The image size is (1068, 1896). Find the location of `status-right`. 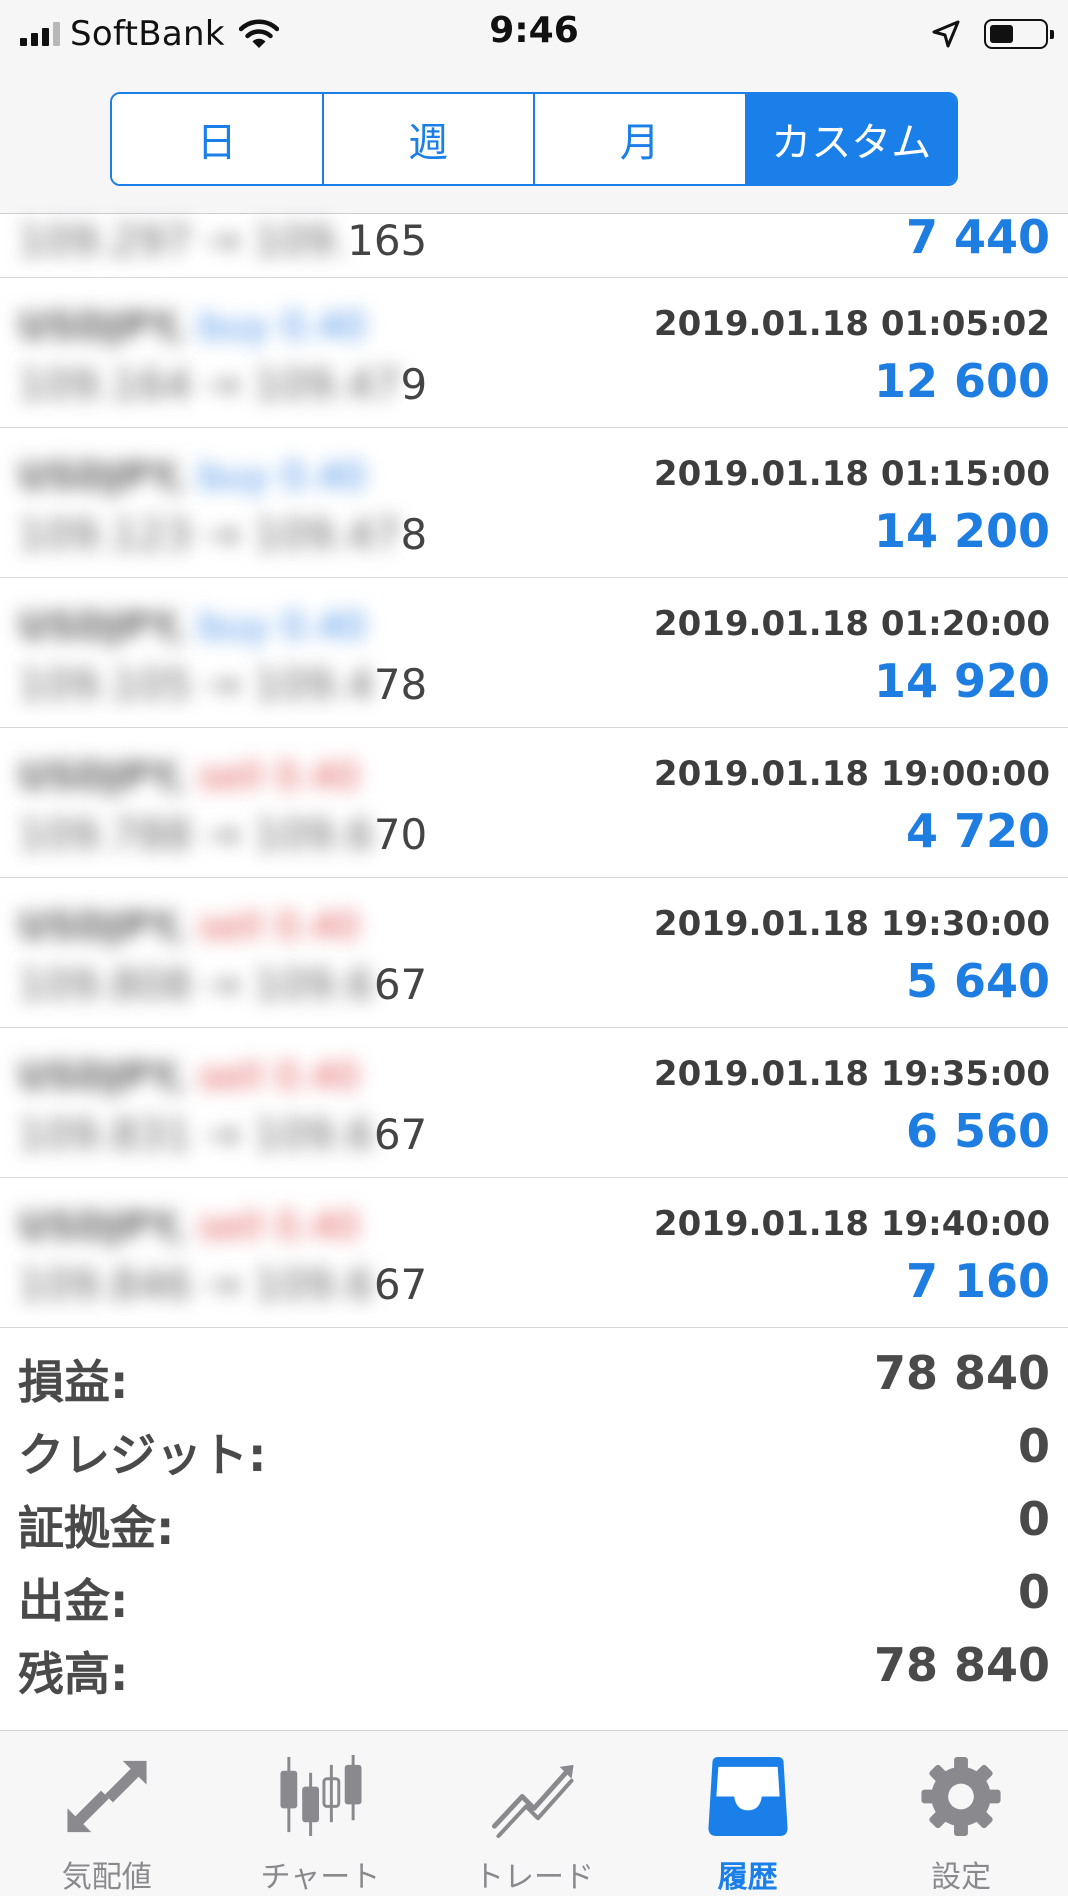

status-right is located at coordinates (992, 34).